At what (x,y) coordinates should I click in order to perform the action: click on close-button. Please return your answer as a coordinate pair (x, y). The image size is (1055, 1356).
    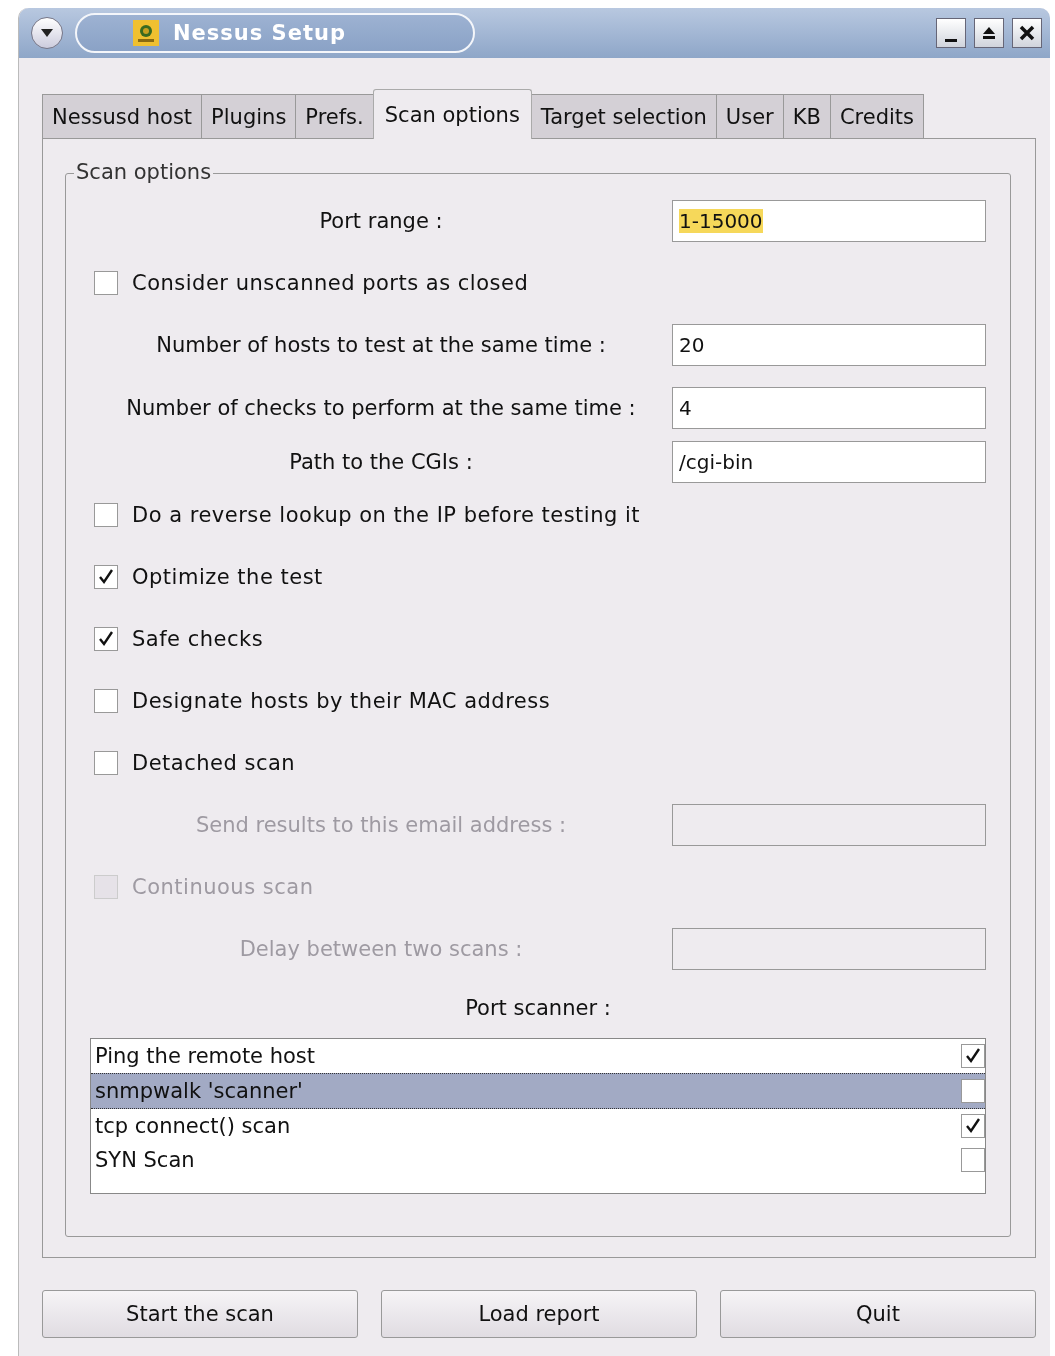
    Looking at the image, I should click on (1027, 33).